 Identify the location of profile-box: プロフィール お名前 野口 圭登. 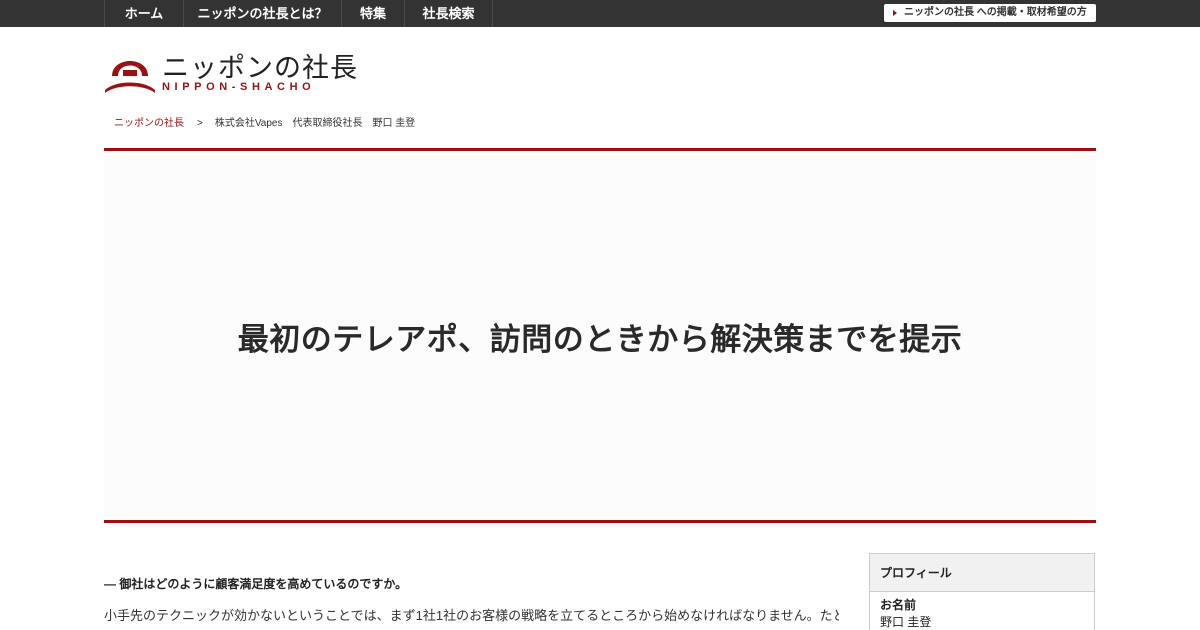
(982, 591).